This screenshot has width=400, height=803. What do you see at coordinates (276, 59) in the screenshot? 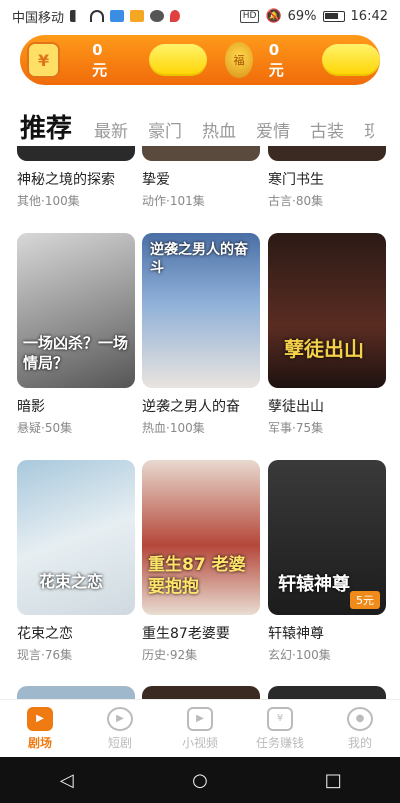
I see `balance-right: 0元` at bounding box center [276, 59].